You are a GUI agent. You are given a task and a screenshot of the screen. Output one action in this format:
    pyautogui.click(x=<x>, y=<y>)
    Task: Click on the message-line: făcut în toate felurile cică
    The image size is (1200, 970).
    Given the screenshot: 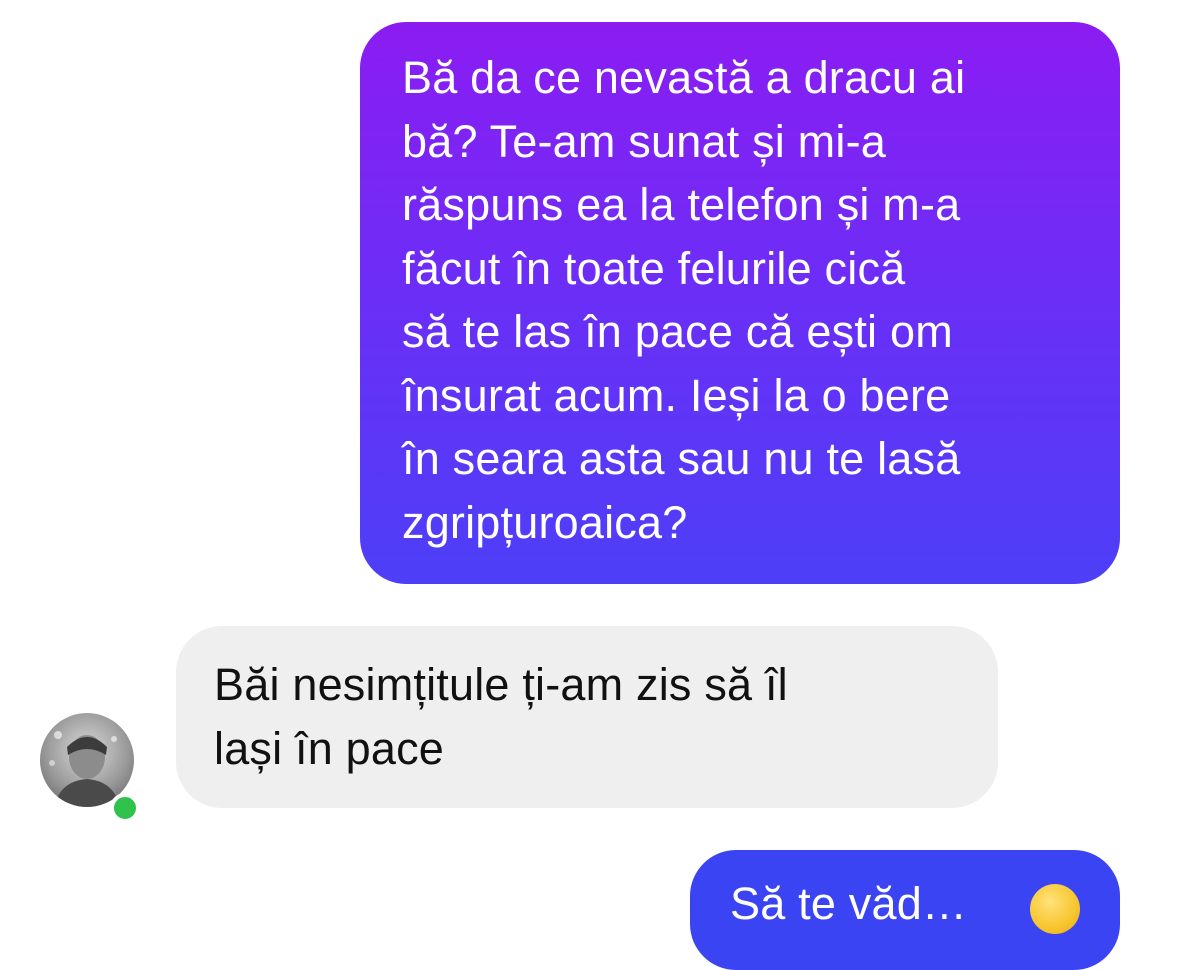 What is the action you would take?
    pyautogui.click(x=654, y=268)
    